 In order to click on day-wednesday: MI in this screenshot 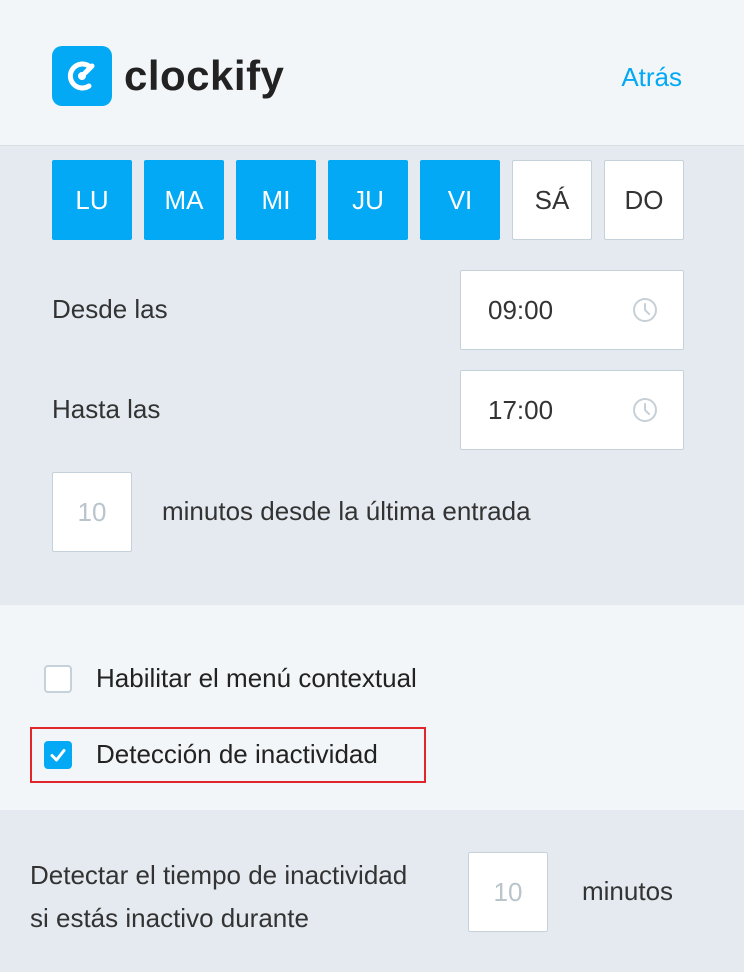, I will do `click(276, 200)`.